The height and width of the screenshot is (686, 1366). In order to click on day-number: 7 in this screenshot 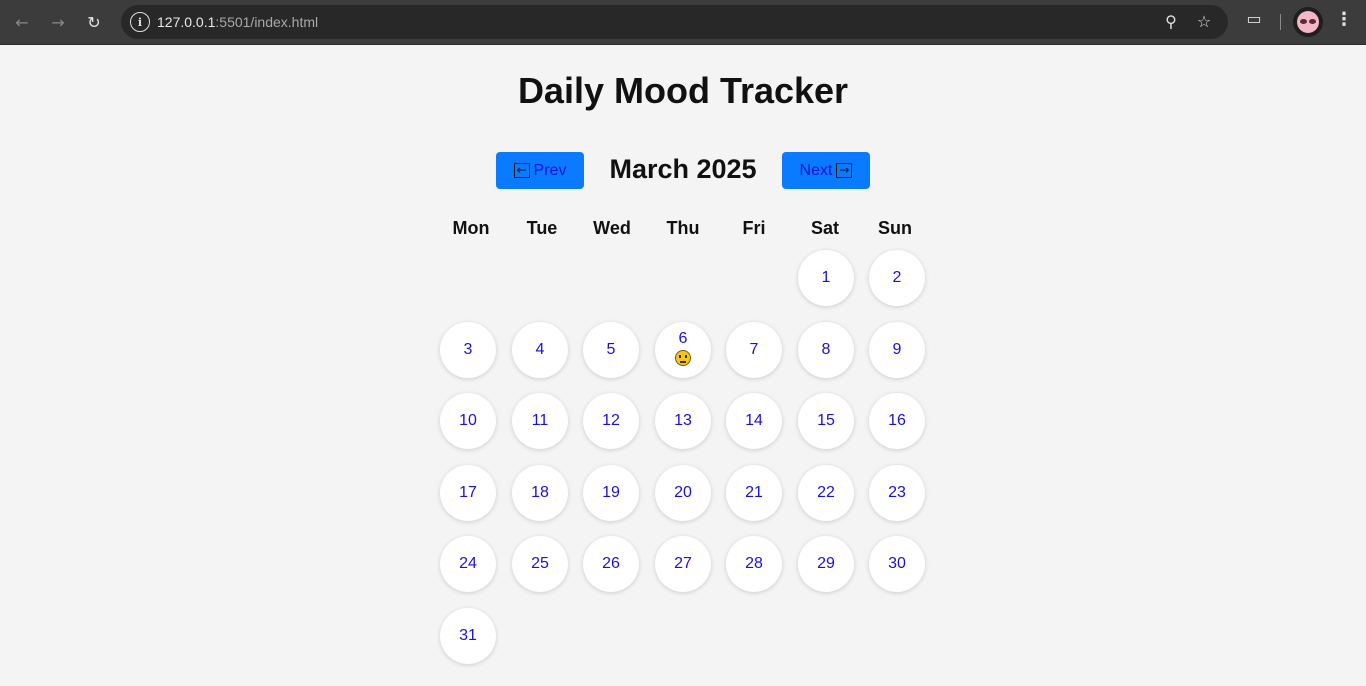, I will do `click(754, 349)`.